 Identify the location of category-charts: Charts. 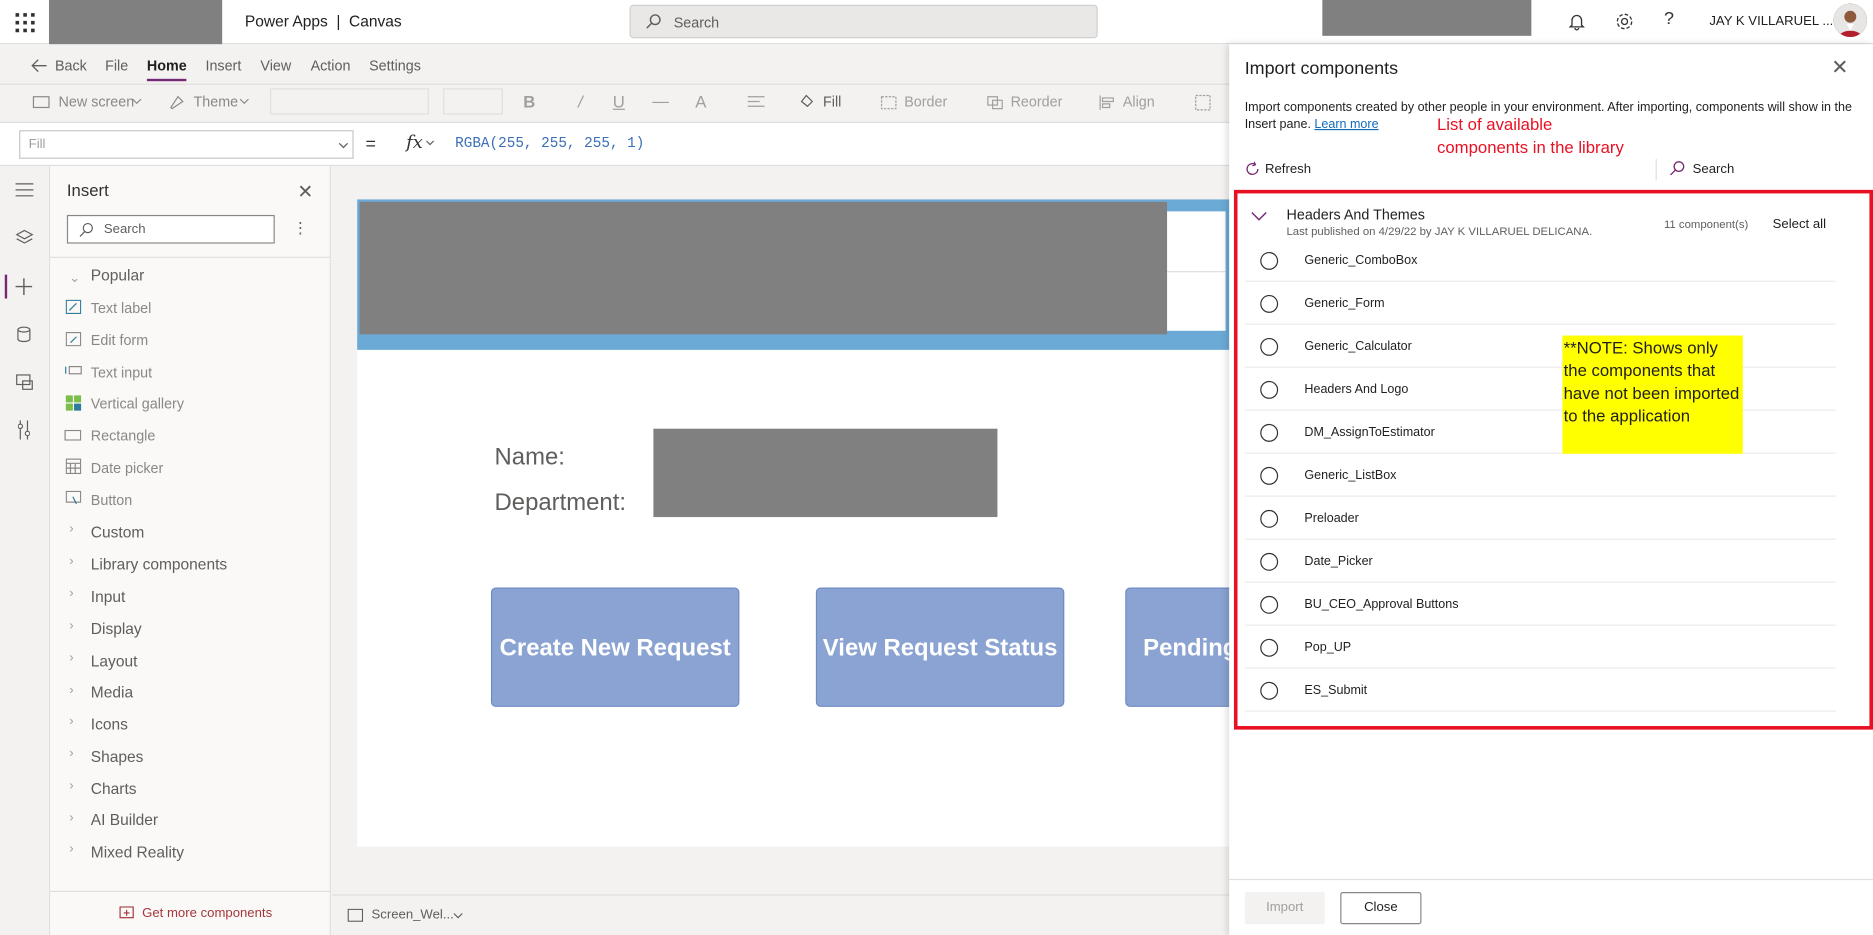
(114, 789).